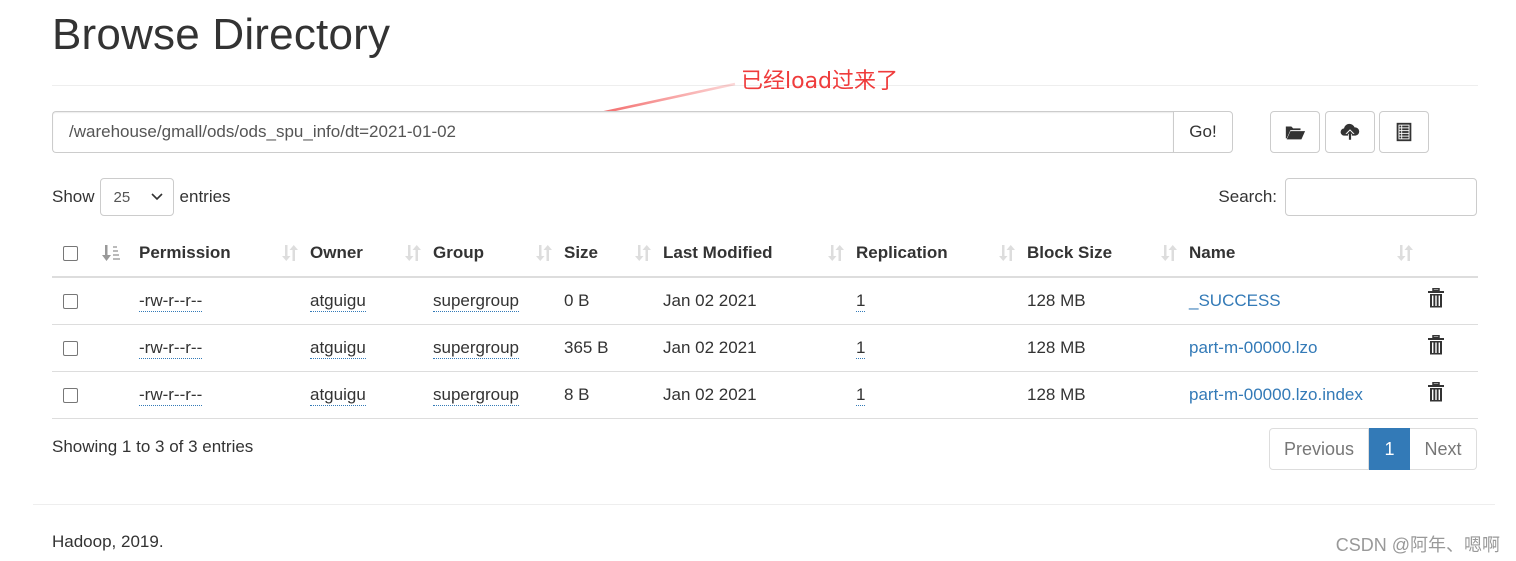  What do you see at coordinates (73, 196) in the screenshot?
I see `show-label: Show` at bounding box center [73, 196].